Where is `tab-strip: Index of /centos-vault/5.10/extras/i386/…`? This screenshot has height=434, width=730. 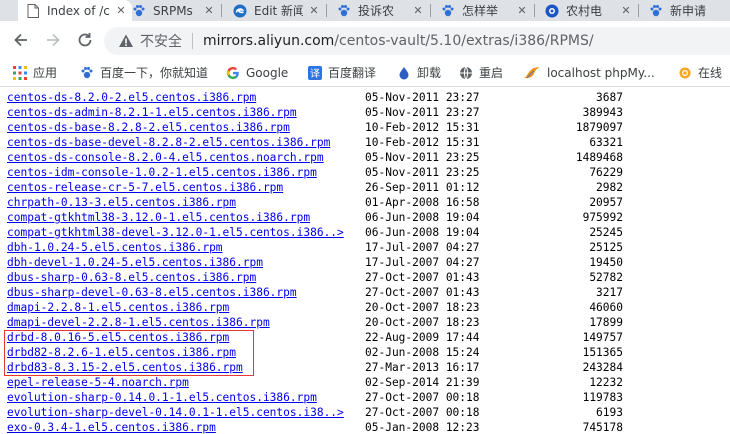 tab-strip: Index of /centos-vault/5.10/extras/i386/… is located at coordinates (365, 10).